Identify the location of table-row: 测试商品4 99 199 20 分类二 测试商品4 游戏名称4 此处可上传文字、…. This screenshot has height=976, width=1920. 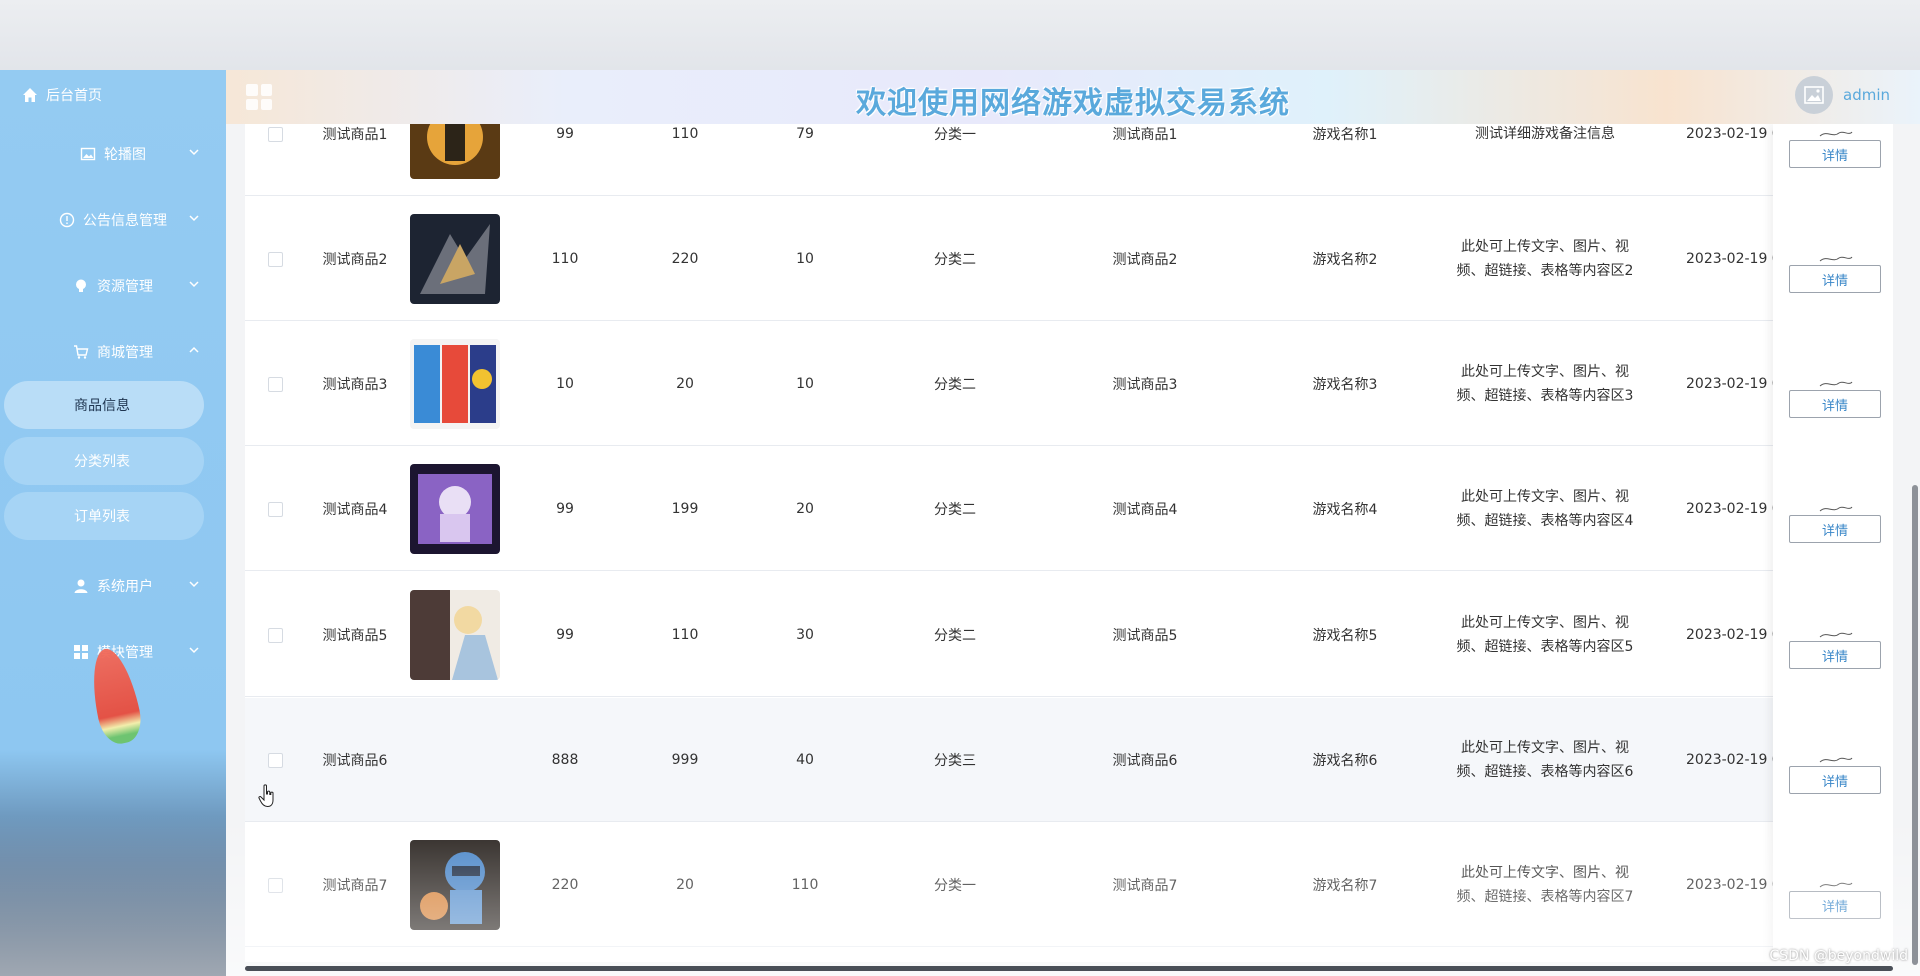
(1069, 509).